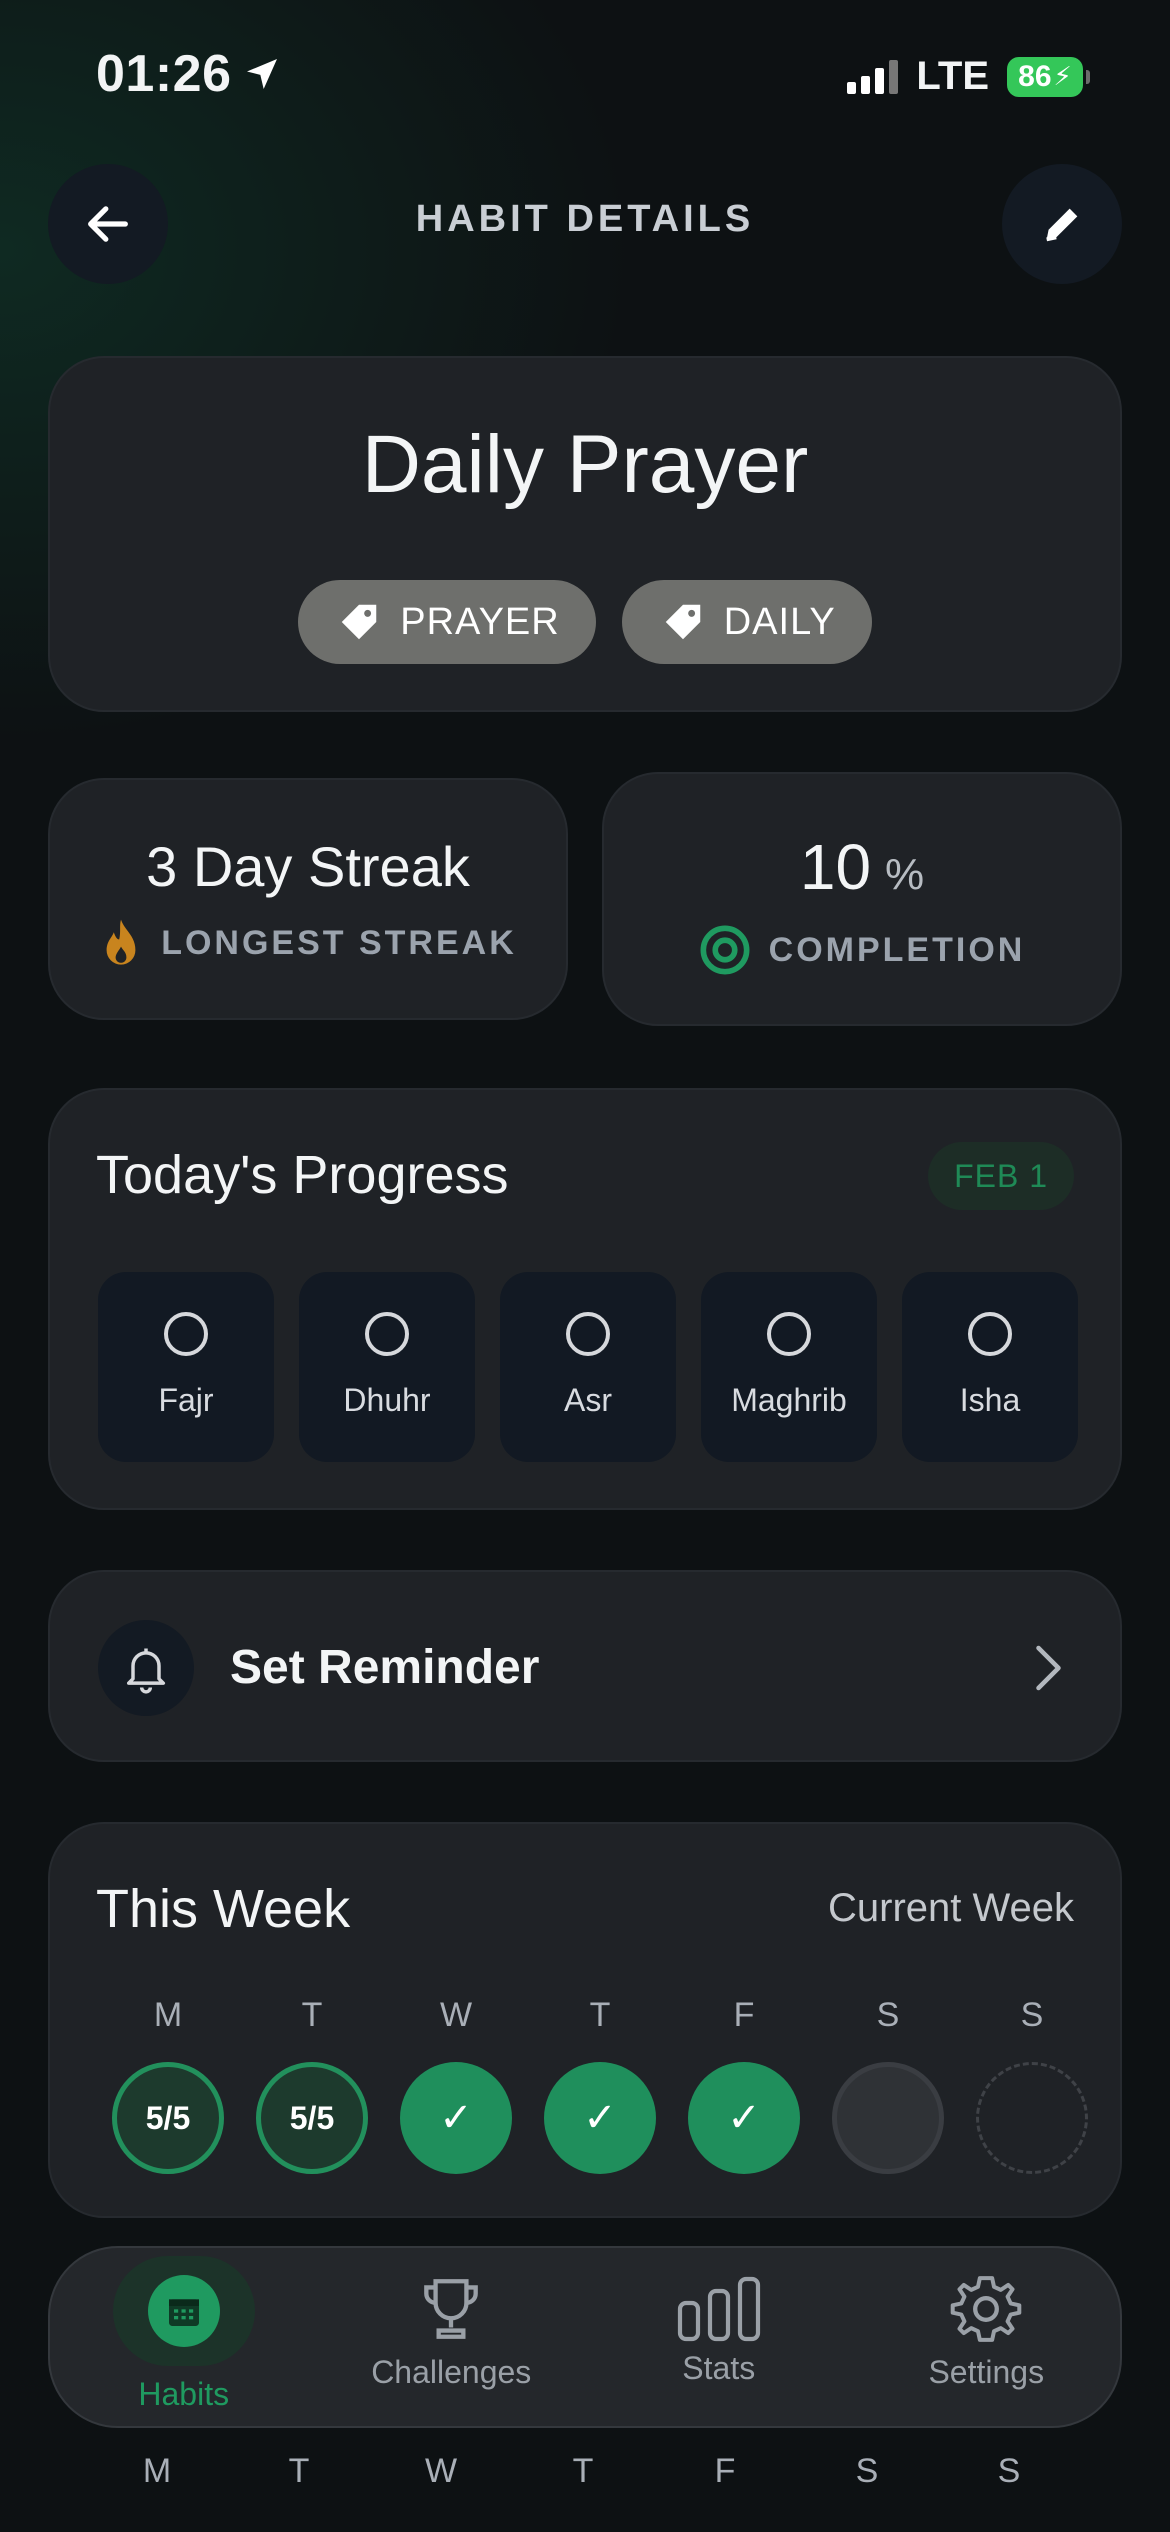 This screenshot has width=1170, height=2532. What do you see at coordinates (779, 621) in the screenshot?
I see `tag-label: DAILY` at bounding box center [779, 621].